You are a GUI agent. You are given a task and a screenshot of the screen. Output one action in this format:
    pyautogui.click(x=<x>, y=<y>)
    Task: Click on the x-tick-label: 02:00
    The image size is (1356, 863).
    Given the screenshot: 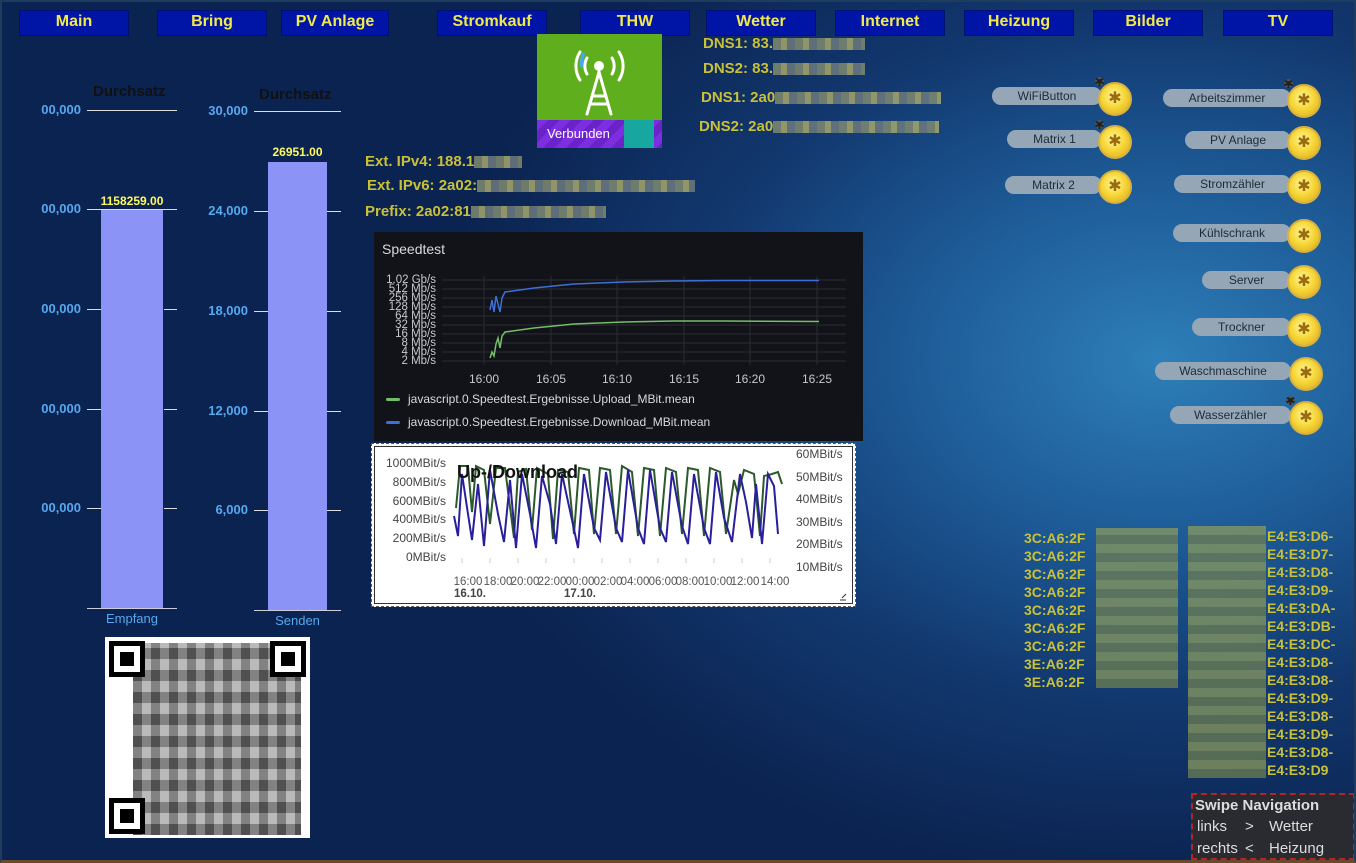 What is the action you would take?
    pyautogui.click(x=608, y=582)
    